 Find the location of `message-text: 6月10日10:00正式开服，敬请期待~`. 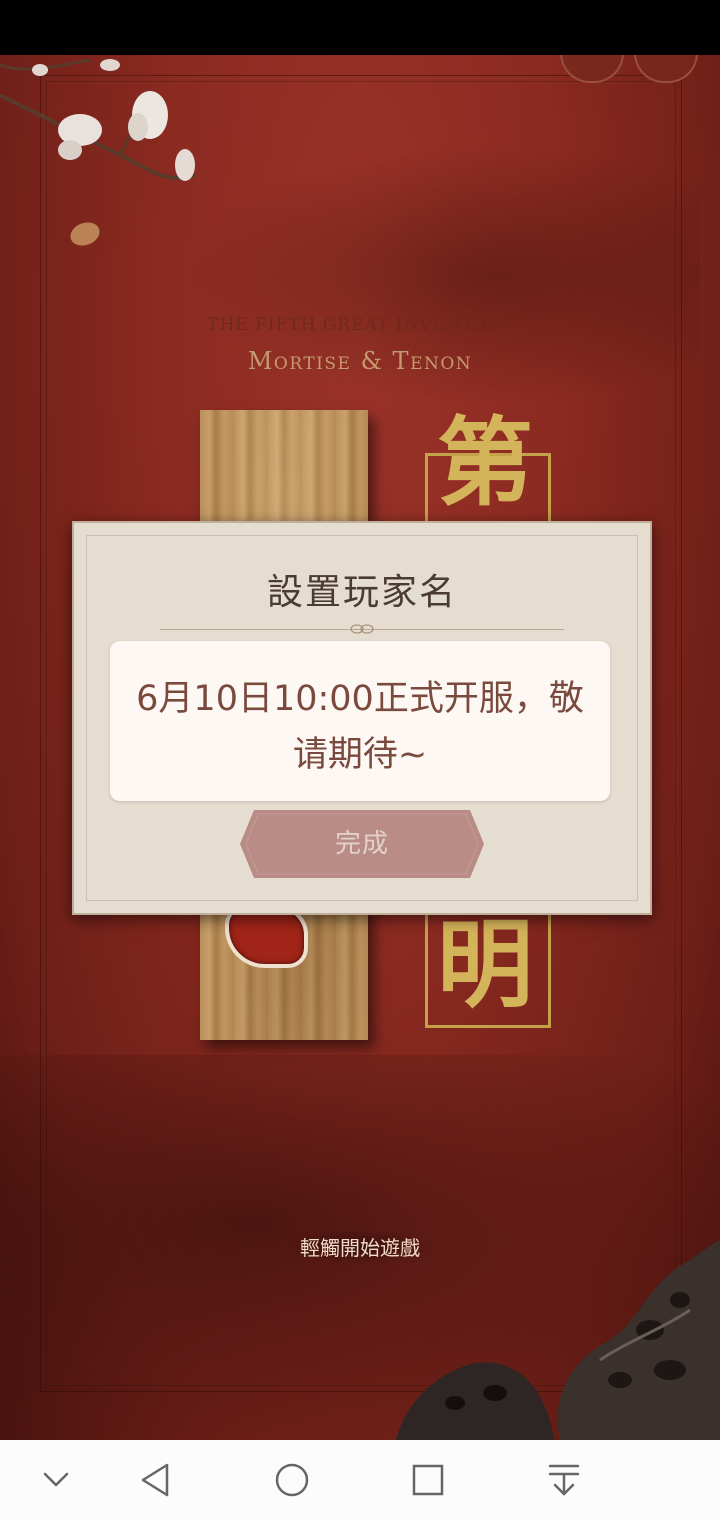

message-text: 6月10日10:00正式开服，敬请期待~ is located at coordinates (360, 727).